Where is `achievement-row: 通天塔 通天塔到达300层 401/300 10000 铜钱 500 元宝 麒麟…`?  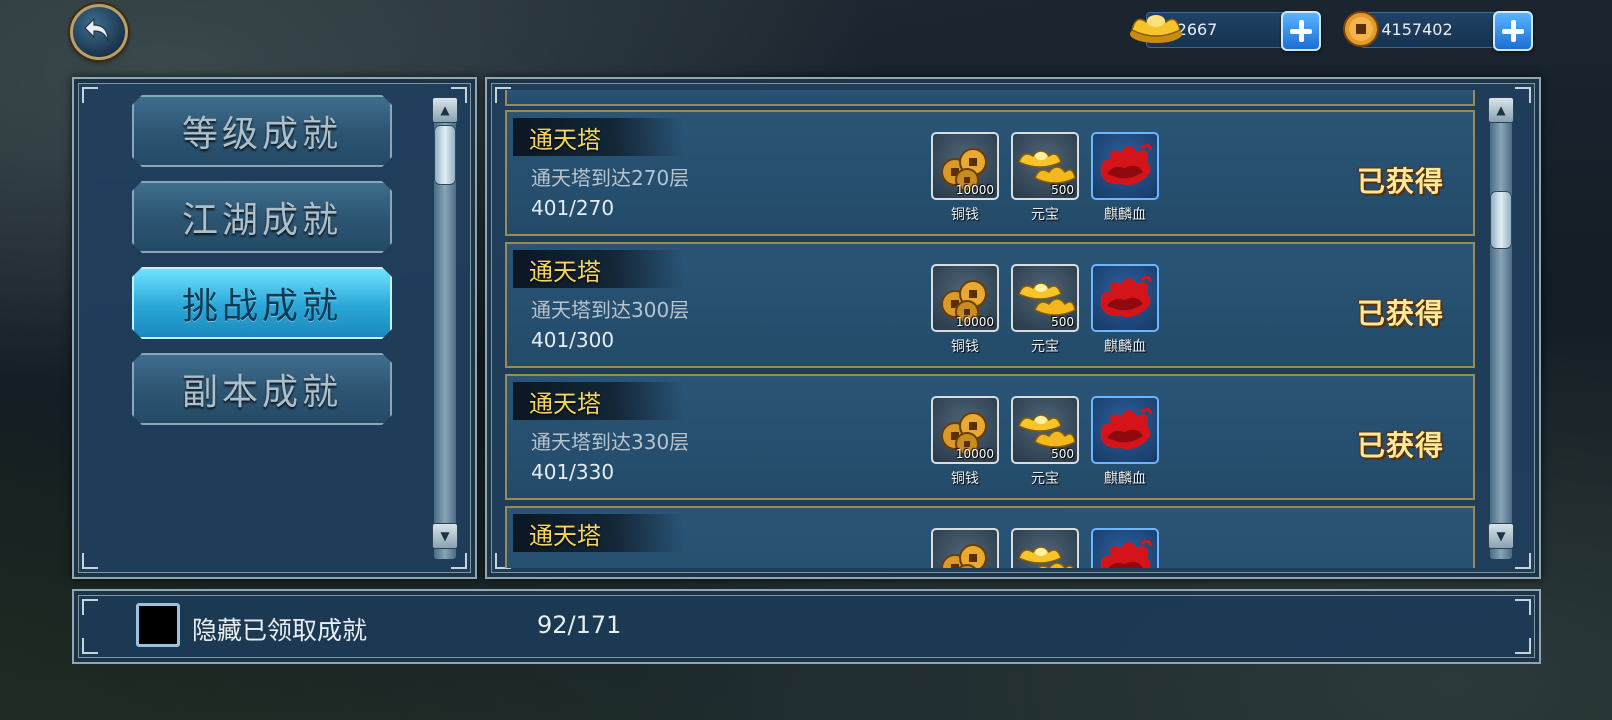
achievement-row: 通天塔 通天塔到达300层 401/300 10000 铜钱 500 元宝 麒麟… is located at coordinates (990, 305).